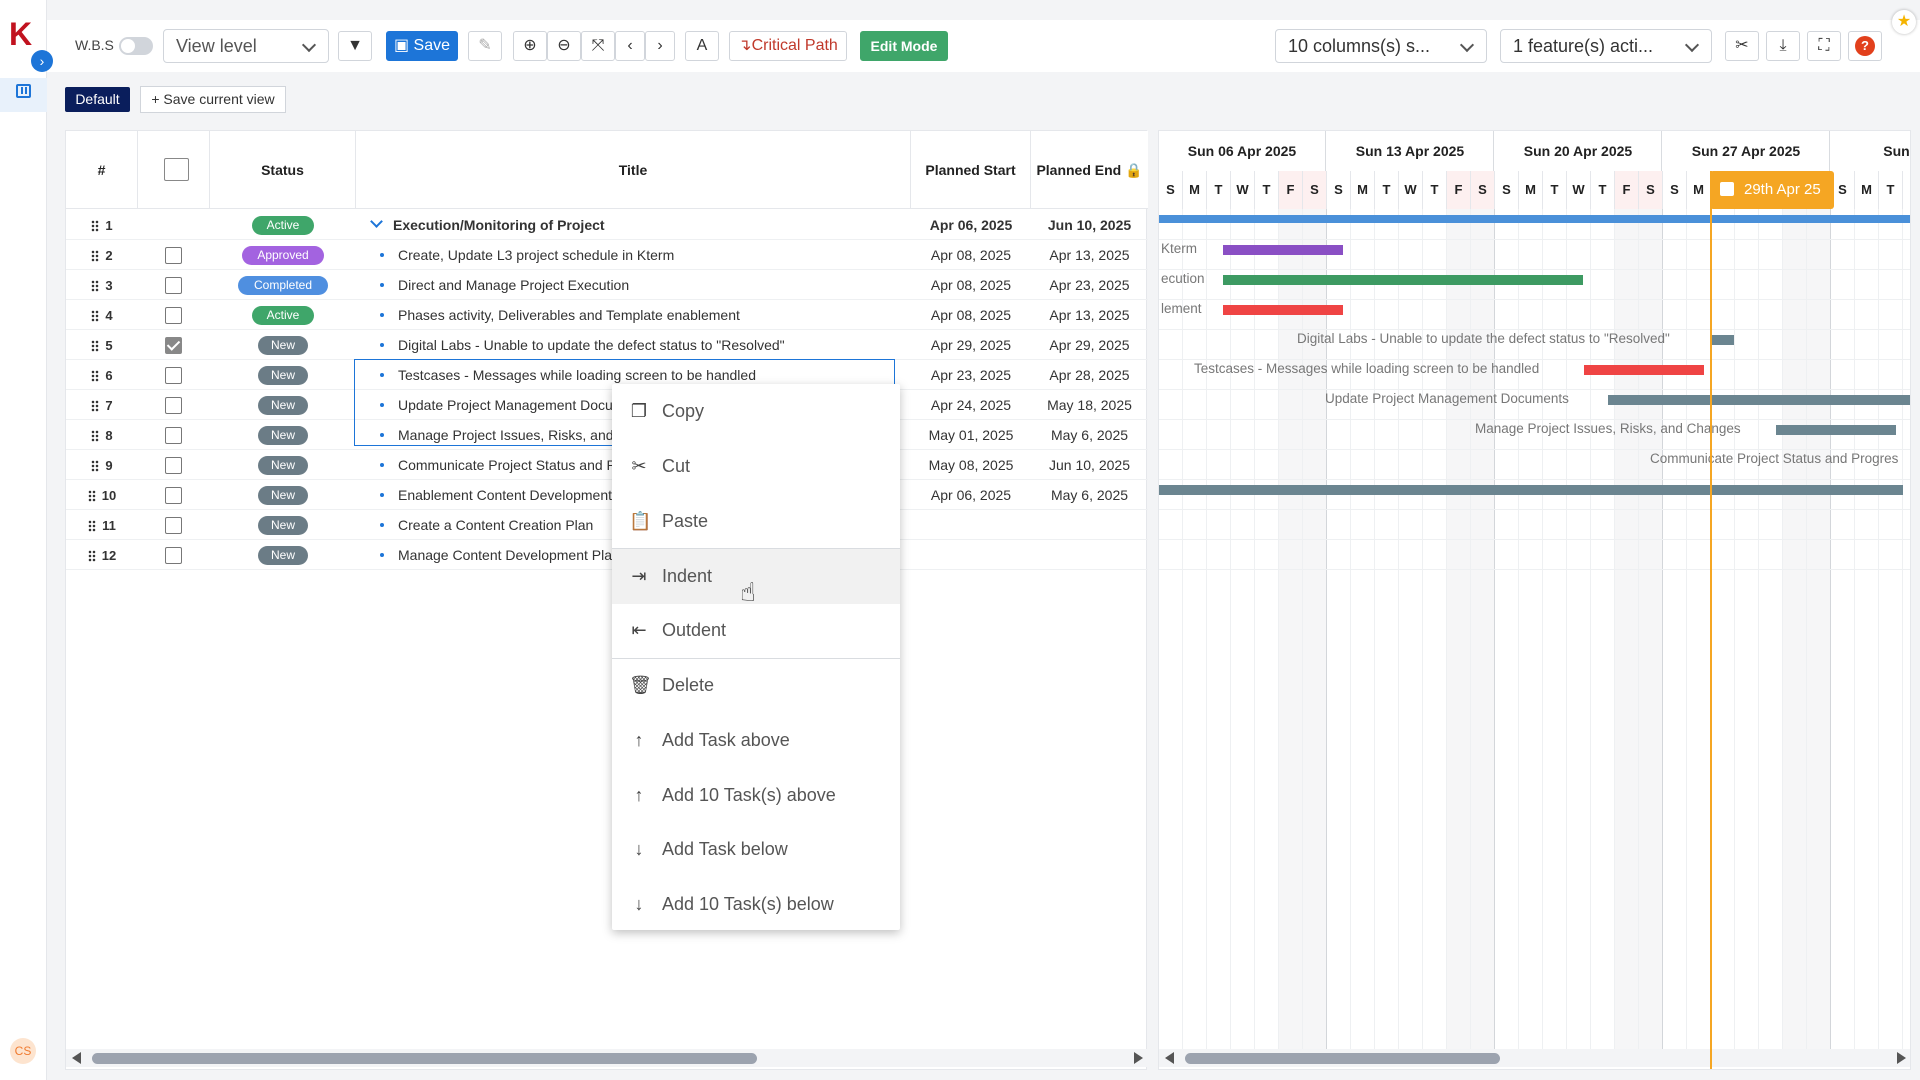 The width and height of the screenshot is (1920, 1080). What do you see at coordinates (904, 46) in the screenshot?
I see `edit-mode-button: Edit Mode` at bounding box center [904, 46].